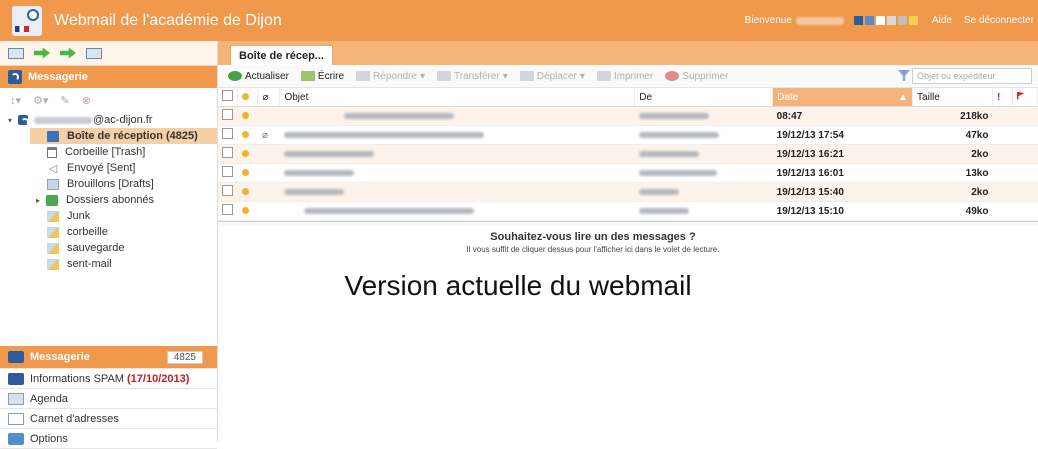 The height and width of the screenshot is (449, 1038). Describe the element at coordinates (624, 76) in the screenshot. I see `print-button: Imprimer` at that location.